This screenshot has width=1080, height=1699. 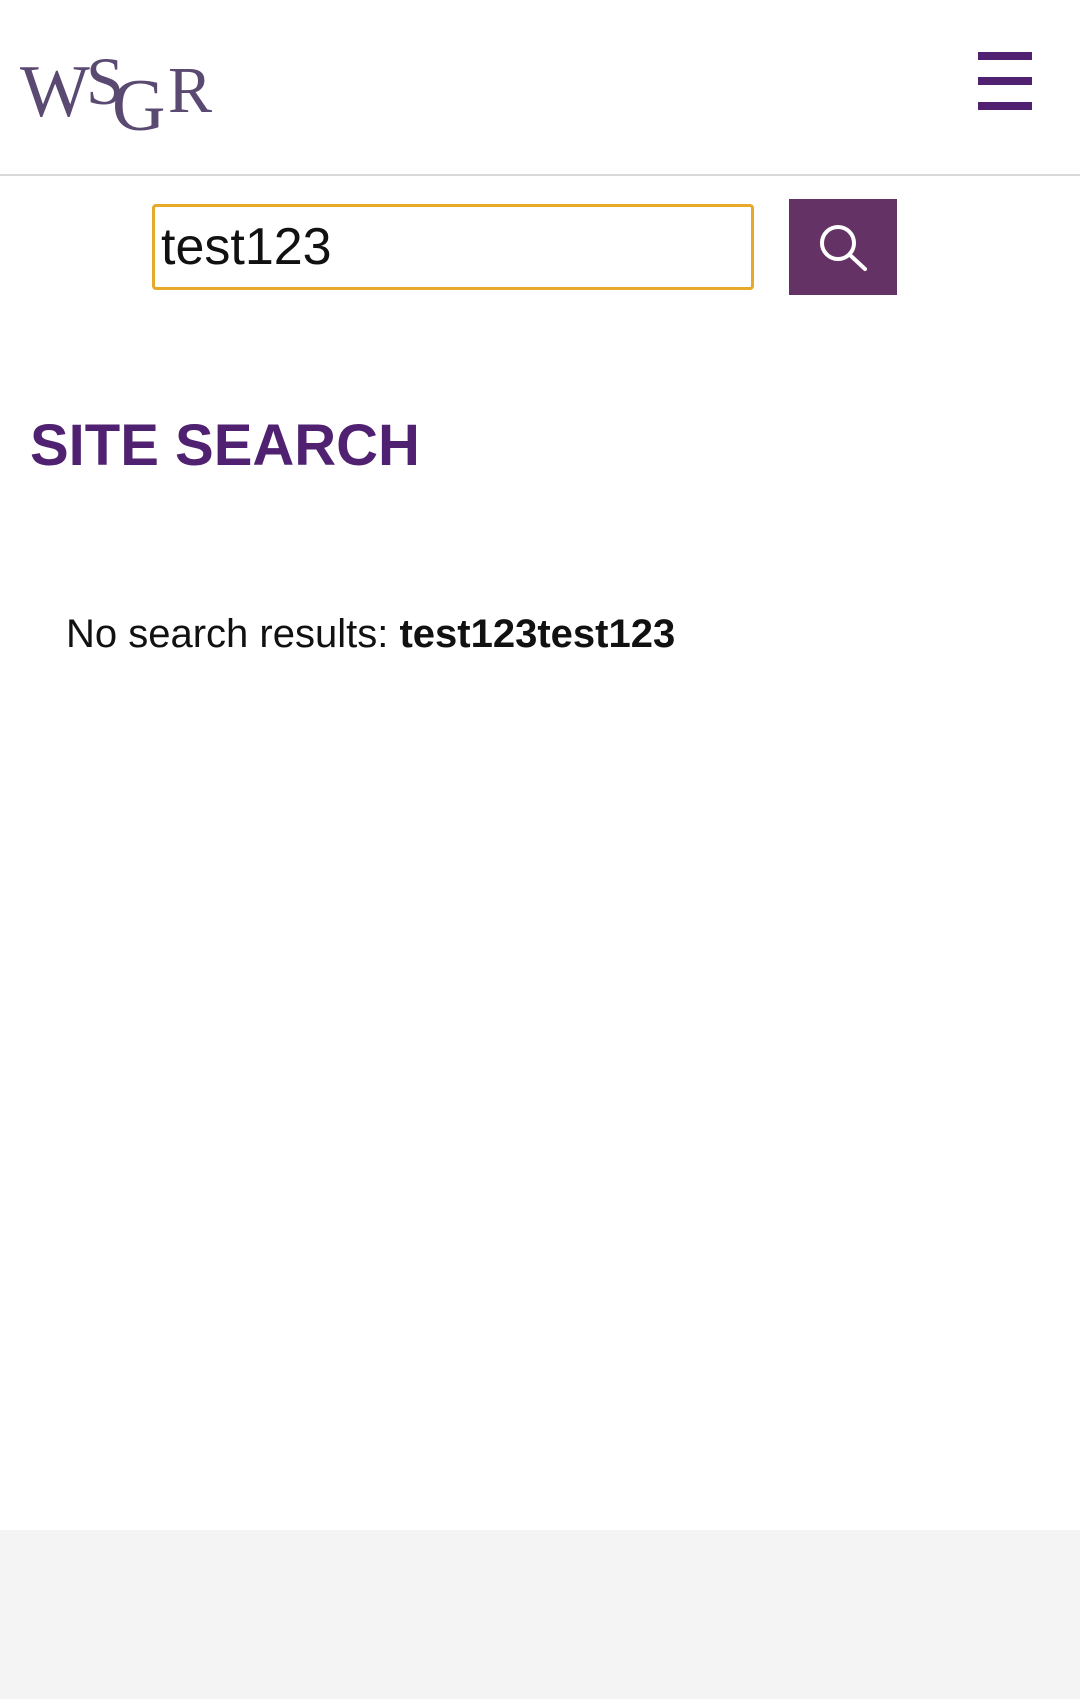 I want to click on search-input, so click(x=453, y=247).